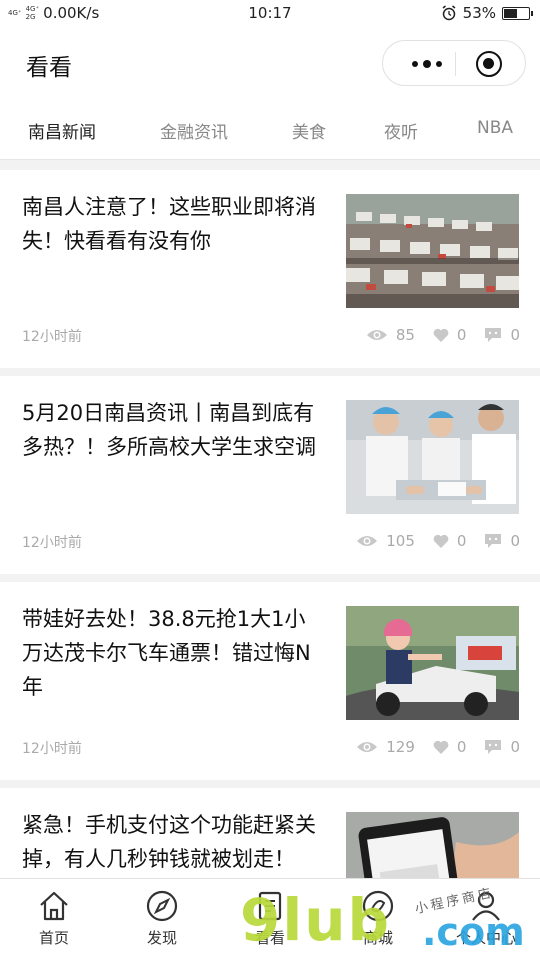 This screenshot has width=540, height=960. I want to click on view-count-value: 129, so click(400, 747).